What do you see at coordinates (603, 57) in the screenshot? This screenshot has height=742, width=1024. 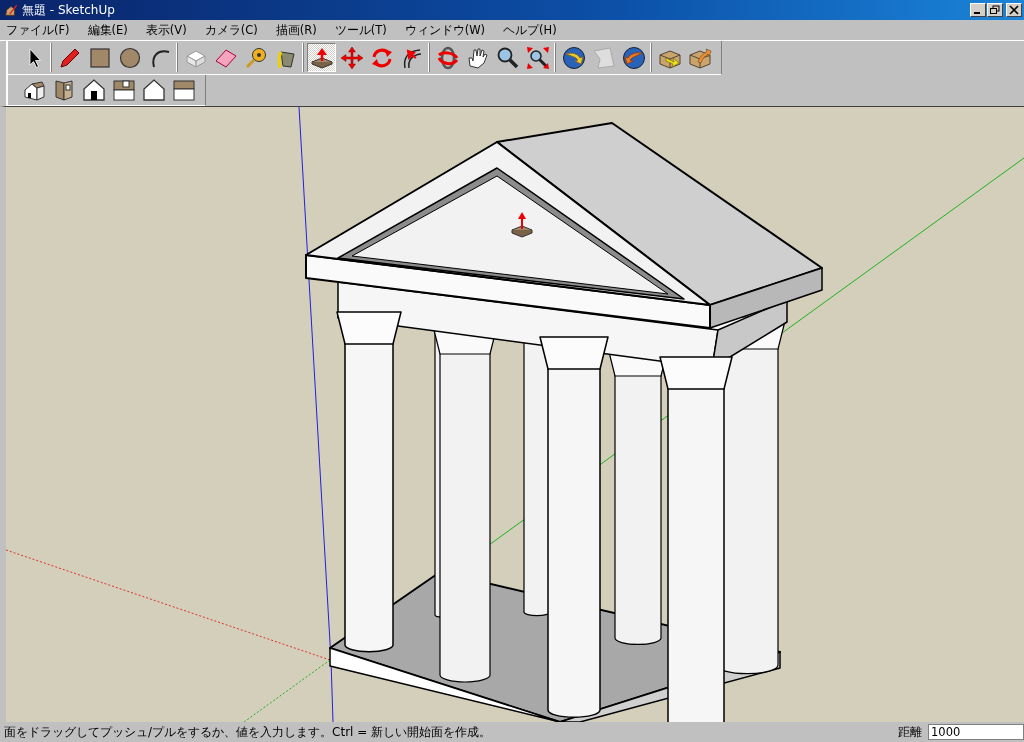 I see `paper-sheet-icon` at bounding box center [603, 57].